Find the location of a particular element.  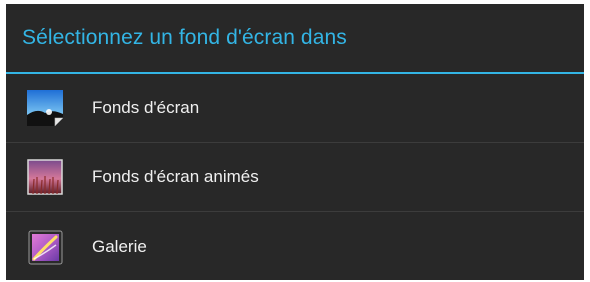

list-item-label: Fonds d'écran animés is located at coordinates (175, 176).